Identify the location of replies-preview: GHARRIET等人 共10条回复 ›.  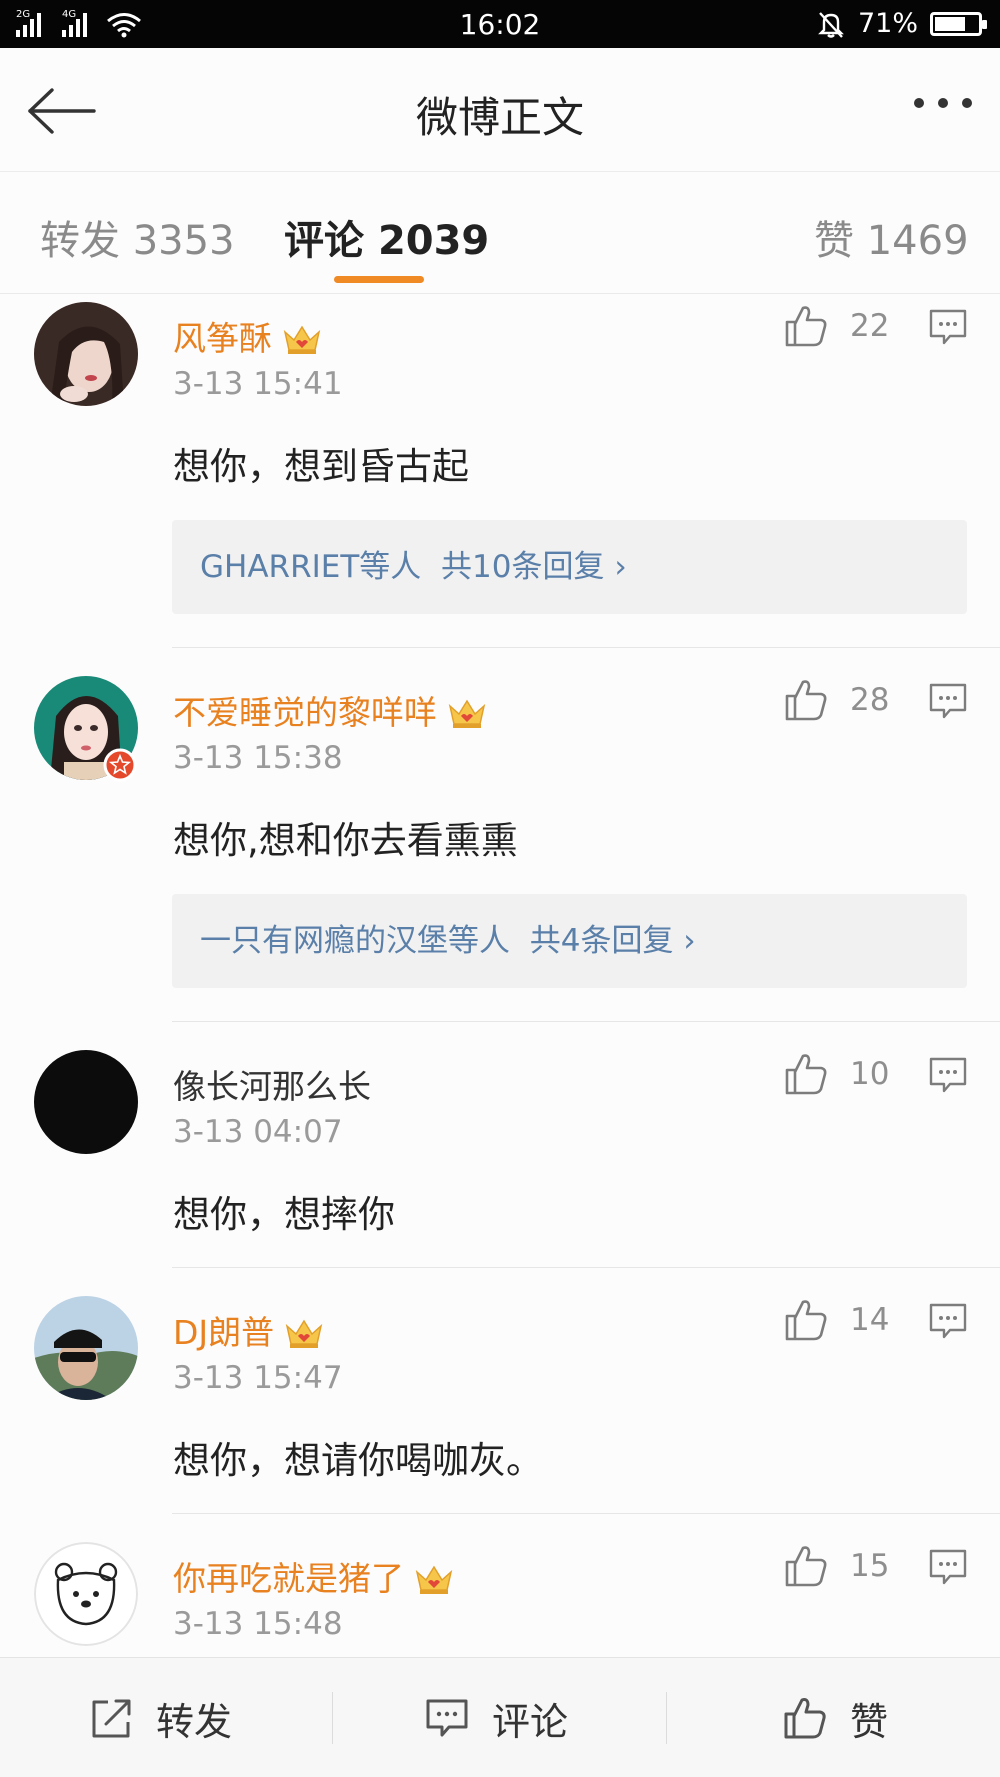
(569, 567).